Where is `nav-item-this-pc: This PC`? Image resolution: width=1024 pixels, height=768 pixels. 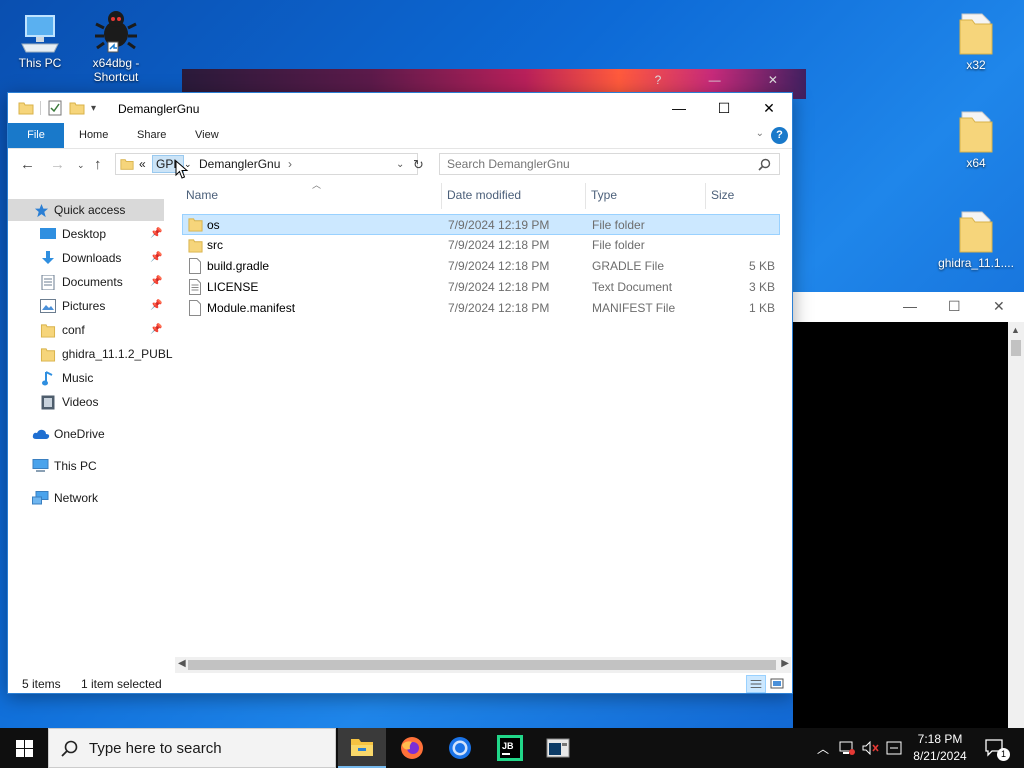
nav-item-this-pc: This PC is located at coordinates (86, 466).